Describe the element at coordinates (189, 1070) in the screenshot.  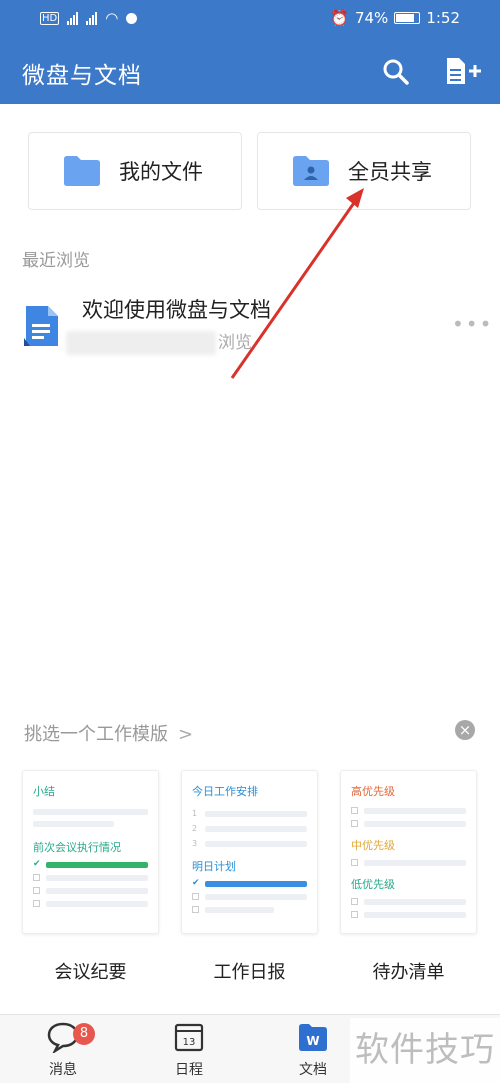
I see `tab-calendar-label: 日程` at that location.